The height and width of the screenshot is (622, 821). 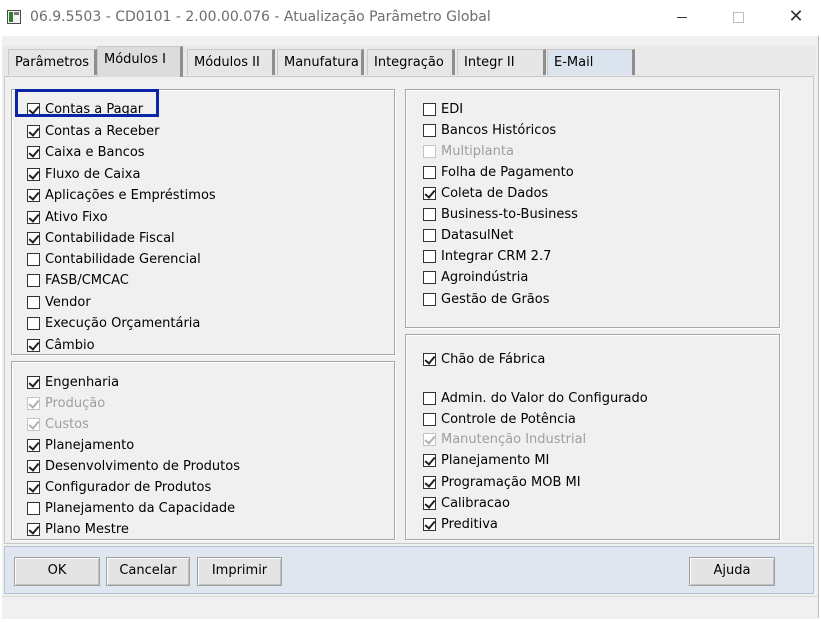 What do you see at coordinates (485, 277) in the screenshot?
I see `checkbox-label: Agroindústria` at bounding box center [485, 277].